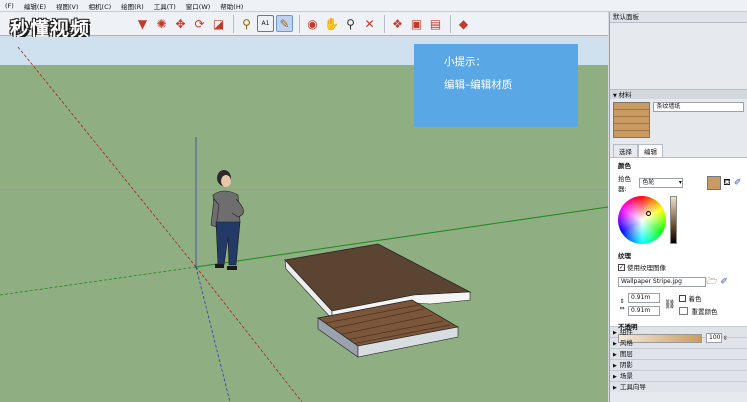 This screenshot has width=747, height=402. What do you see at coordinates (265, 23) in the screenshot?
I see `text-icon: A1` at bounding box center [265, 23].